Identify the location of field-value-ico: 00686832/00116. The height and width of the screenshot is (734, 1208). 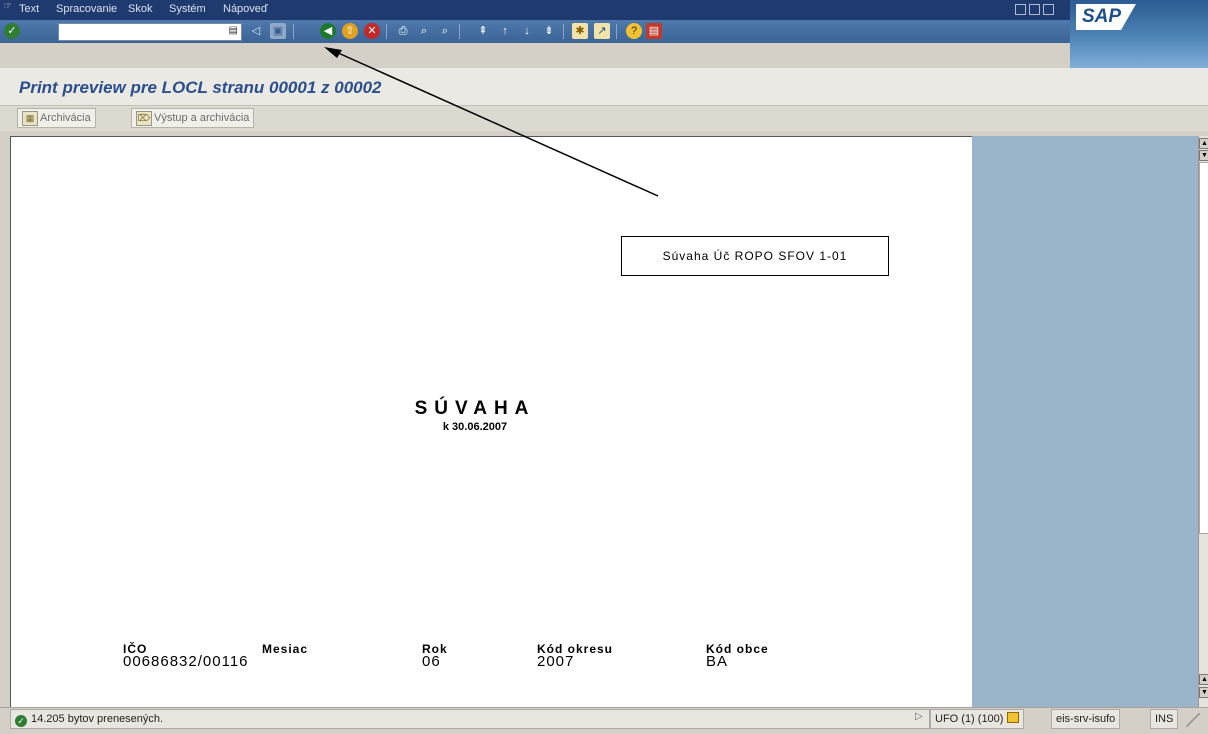
(186, 661).